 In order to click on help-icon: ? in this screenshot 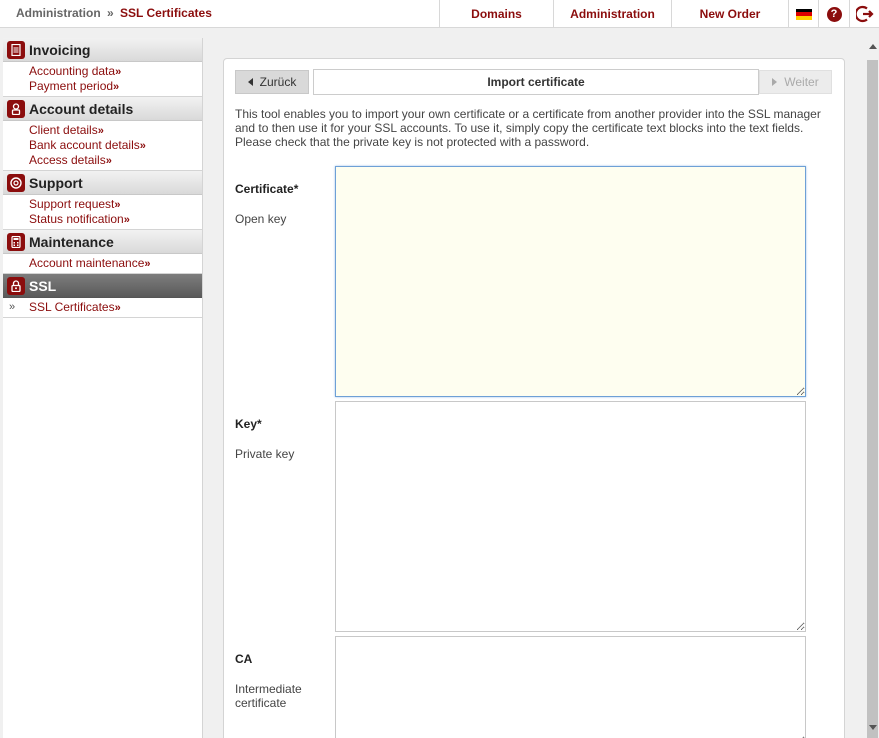, I will do `click(834, 14)`.